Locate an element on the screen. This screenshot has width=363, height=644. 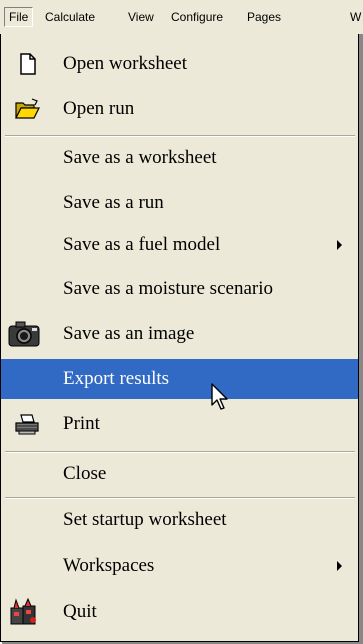
menu-item-open-run: Open run is located at coordinates (179, 109).